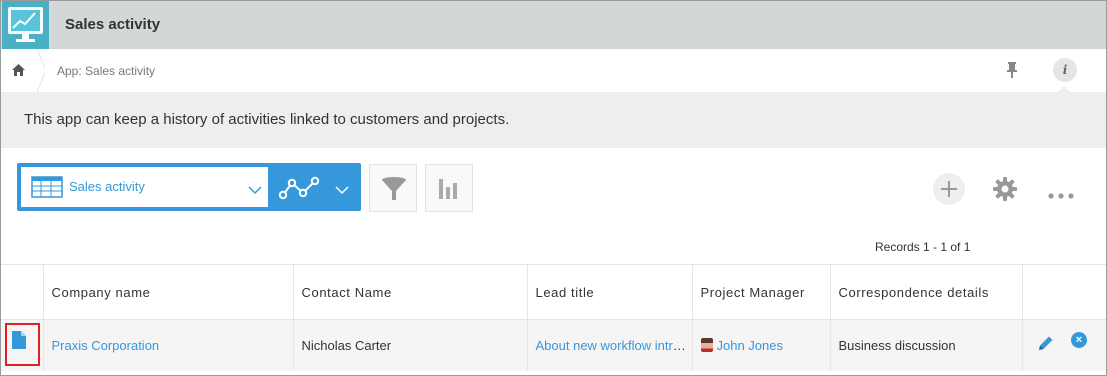  Describe the element at coordinates (19, 340) in the screenshot. I see `document-icon` at that location.